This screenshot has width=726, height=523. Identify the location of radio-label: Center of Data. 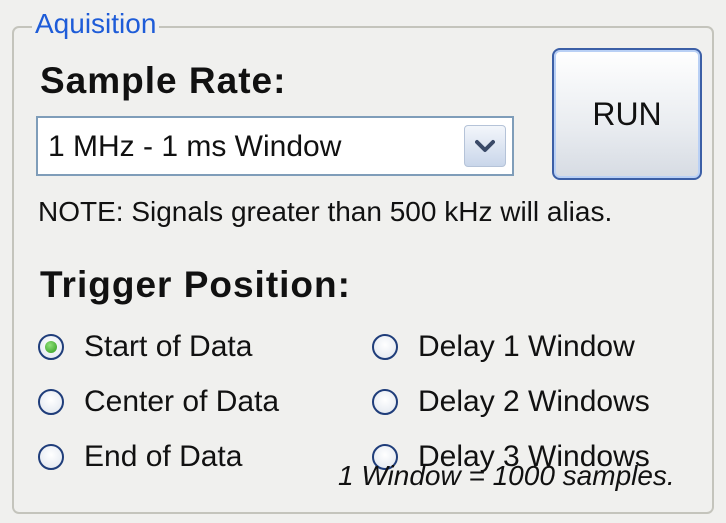
(182, 401).